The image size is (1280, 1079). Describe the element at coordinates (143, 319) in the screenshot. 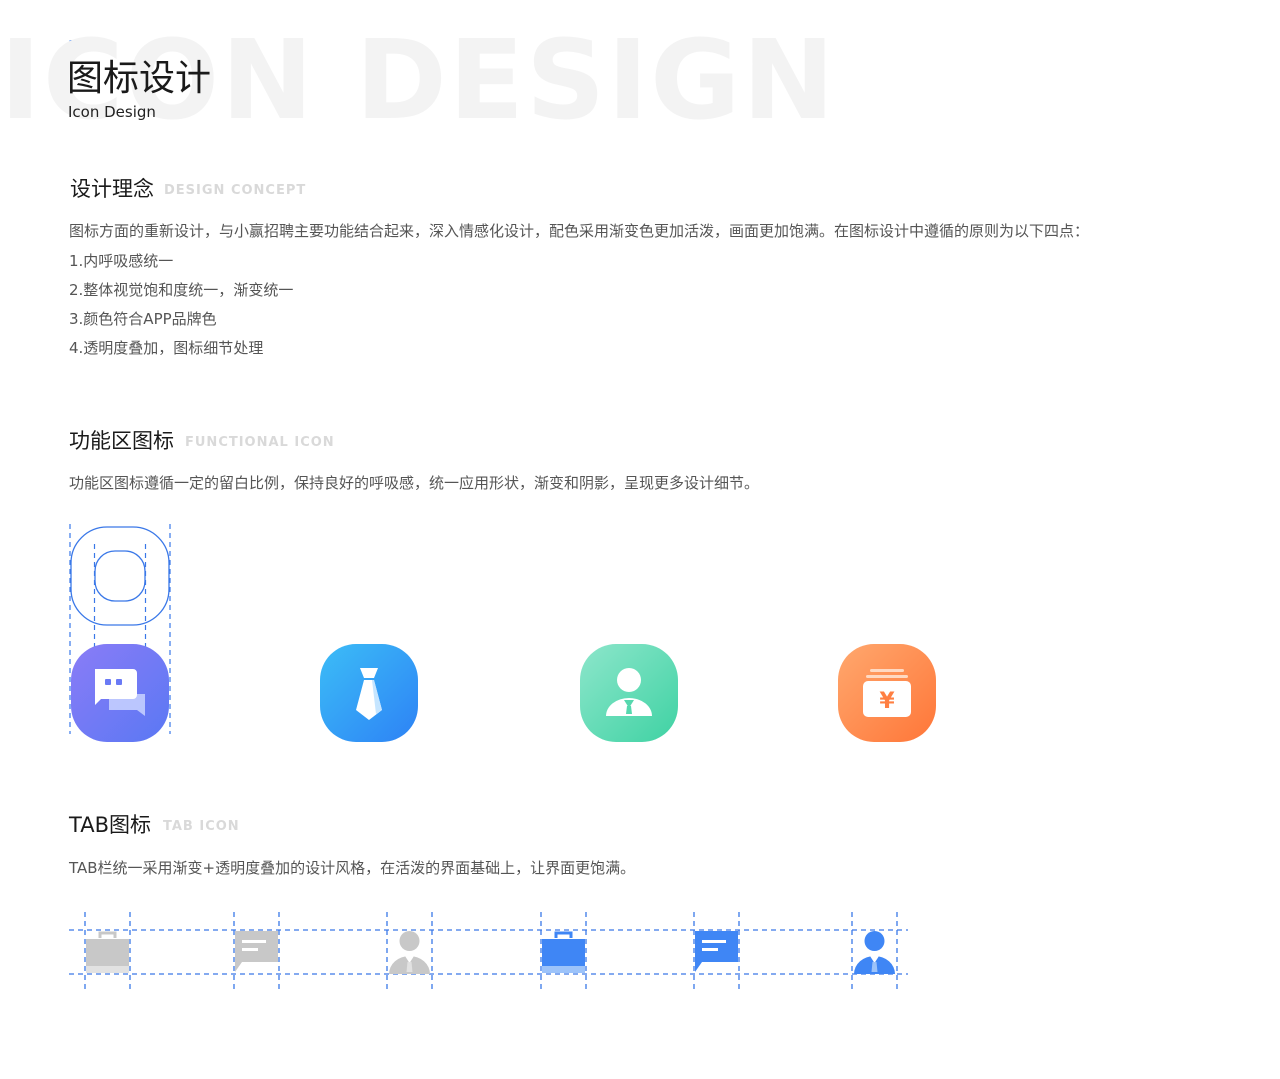

I see `concept-point-3: 3.颜色符合APP品牌色` at that location.